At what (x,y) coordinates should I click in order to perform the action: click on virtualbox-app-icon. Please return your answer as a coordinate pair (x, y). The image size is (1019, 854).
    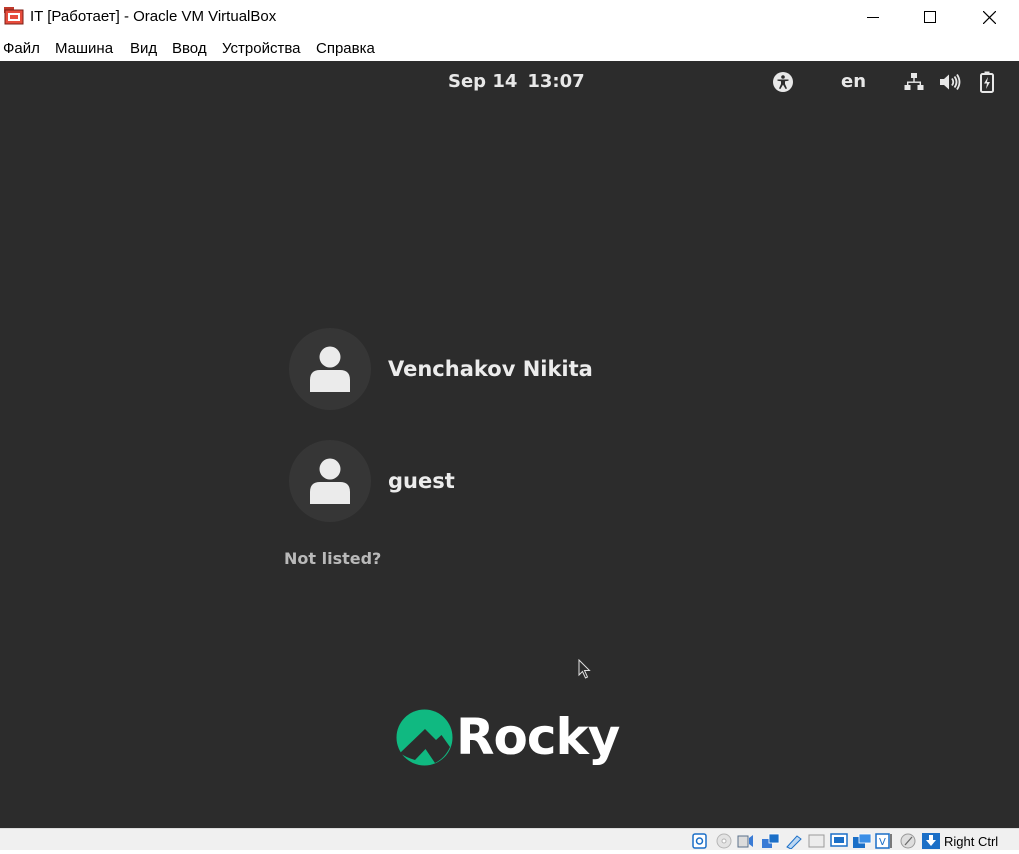
    Looking at the image, I should click on (14, 16).